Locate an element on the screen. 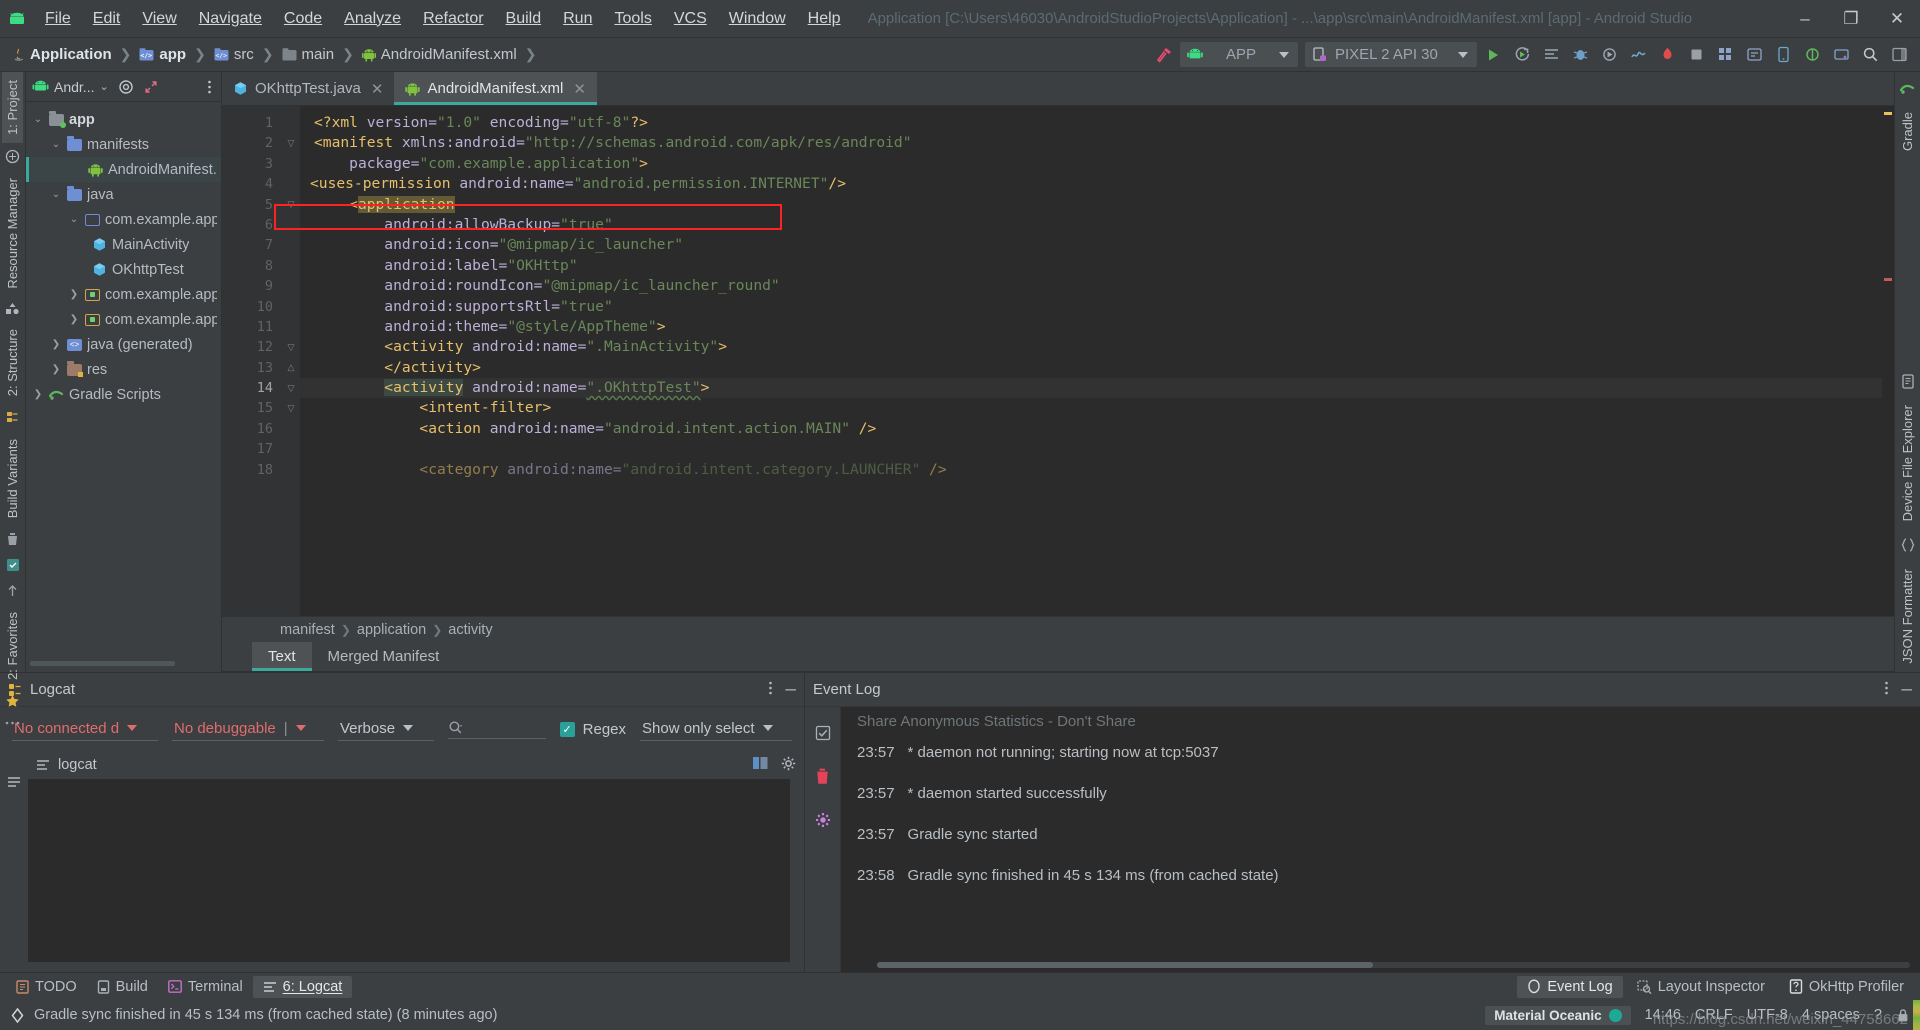  logcat-process-filter: No debuggable | is located at coordinates (248, 729).